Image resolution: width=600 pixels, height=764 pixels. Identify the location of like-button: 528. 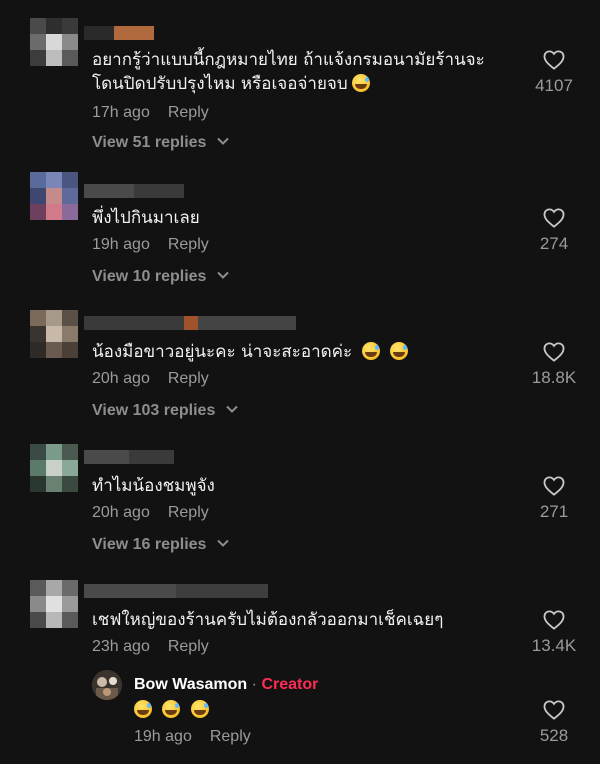
(554, 723).